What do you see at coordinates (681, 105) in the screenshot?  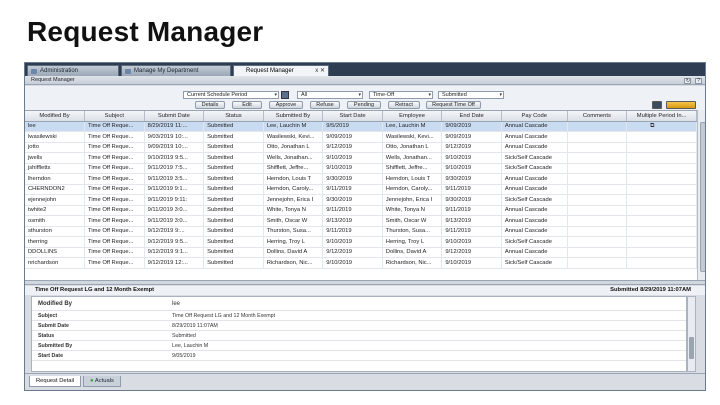 I see `options-icon` at bounding box center [681, 105].